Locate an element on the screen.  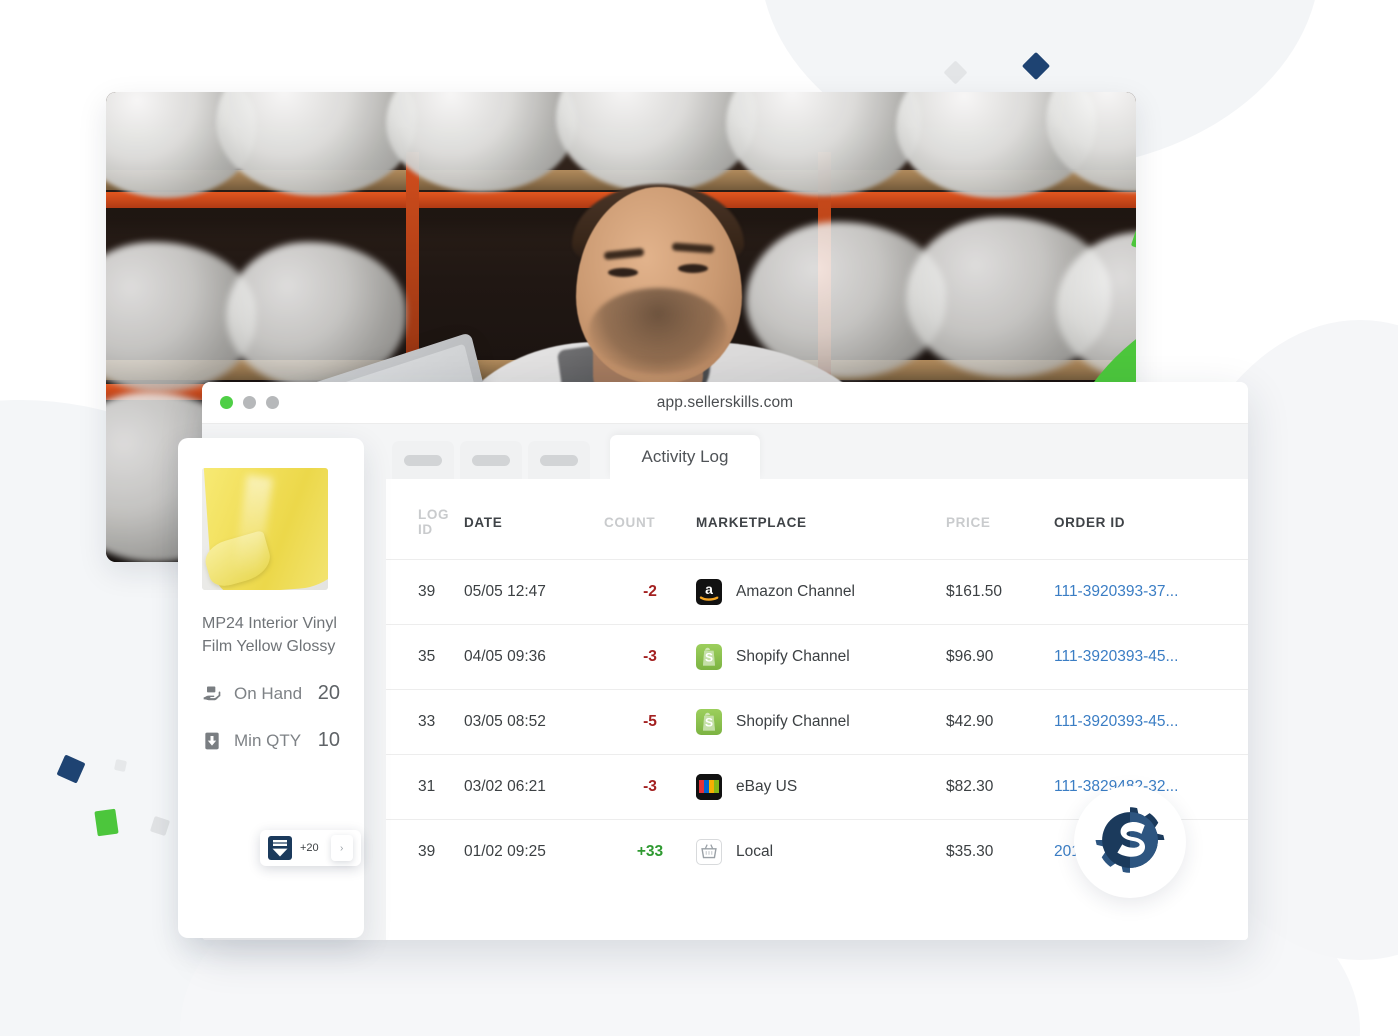
cell-price: $82.30 is located at coordinates (1000, 787).